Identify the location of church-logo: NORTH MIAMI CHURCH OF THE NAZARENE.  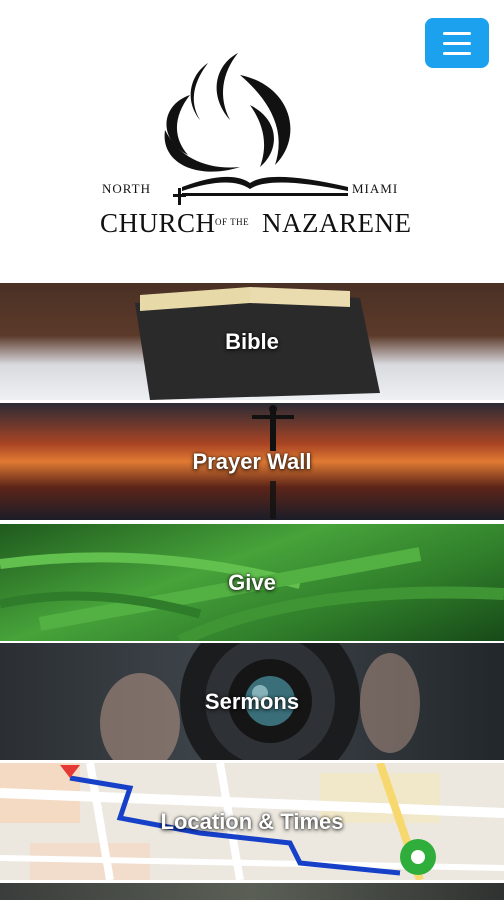
(251, 145).